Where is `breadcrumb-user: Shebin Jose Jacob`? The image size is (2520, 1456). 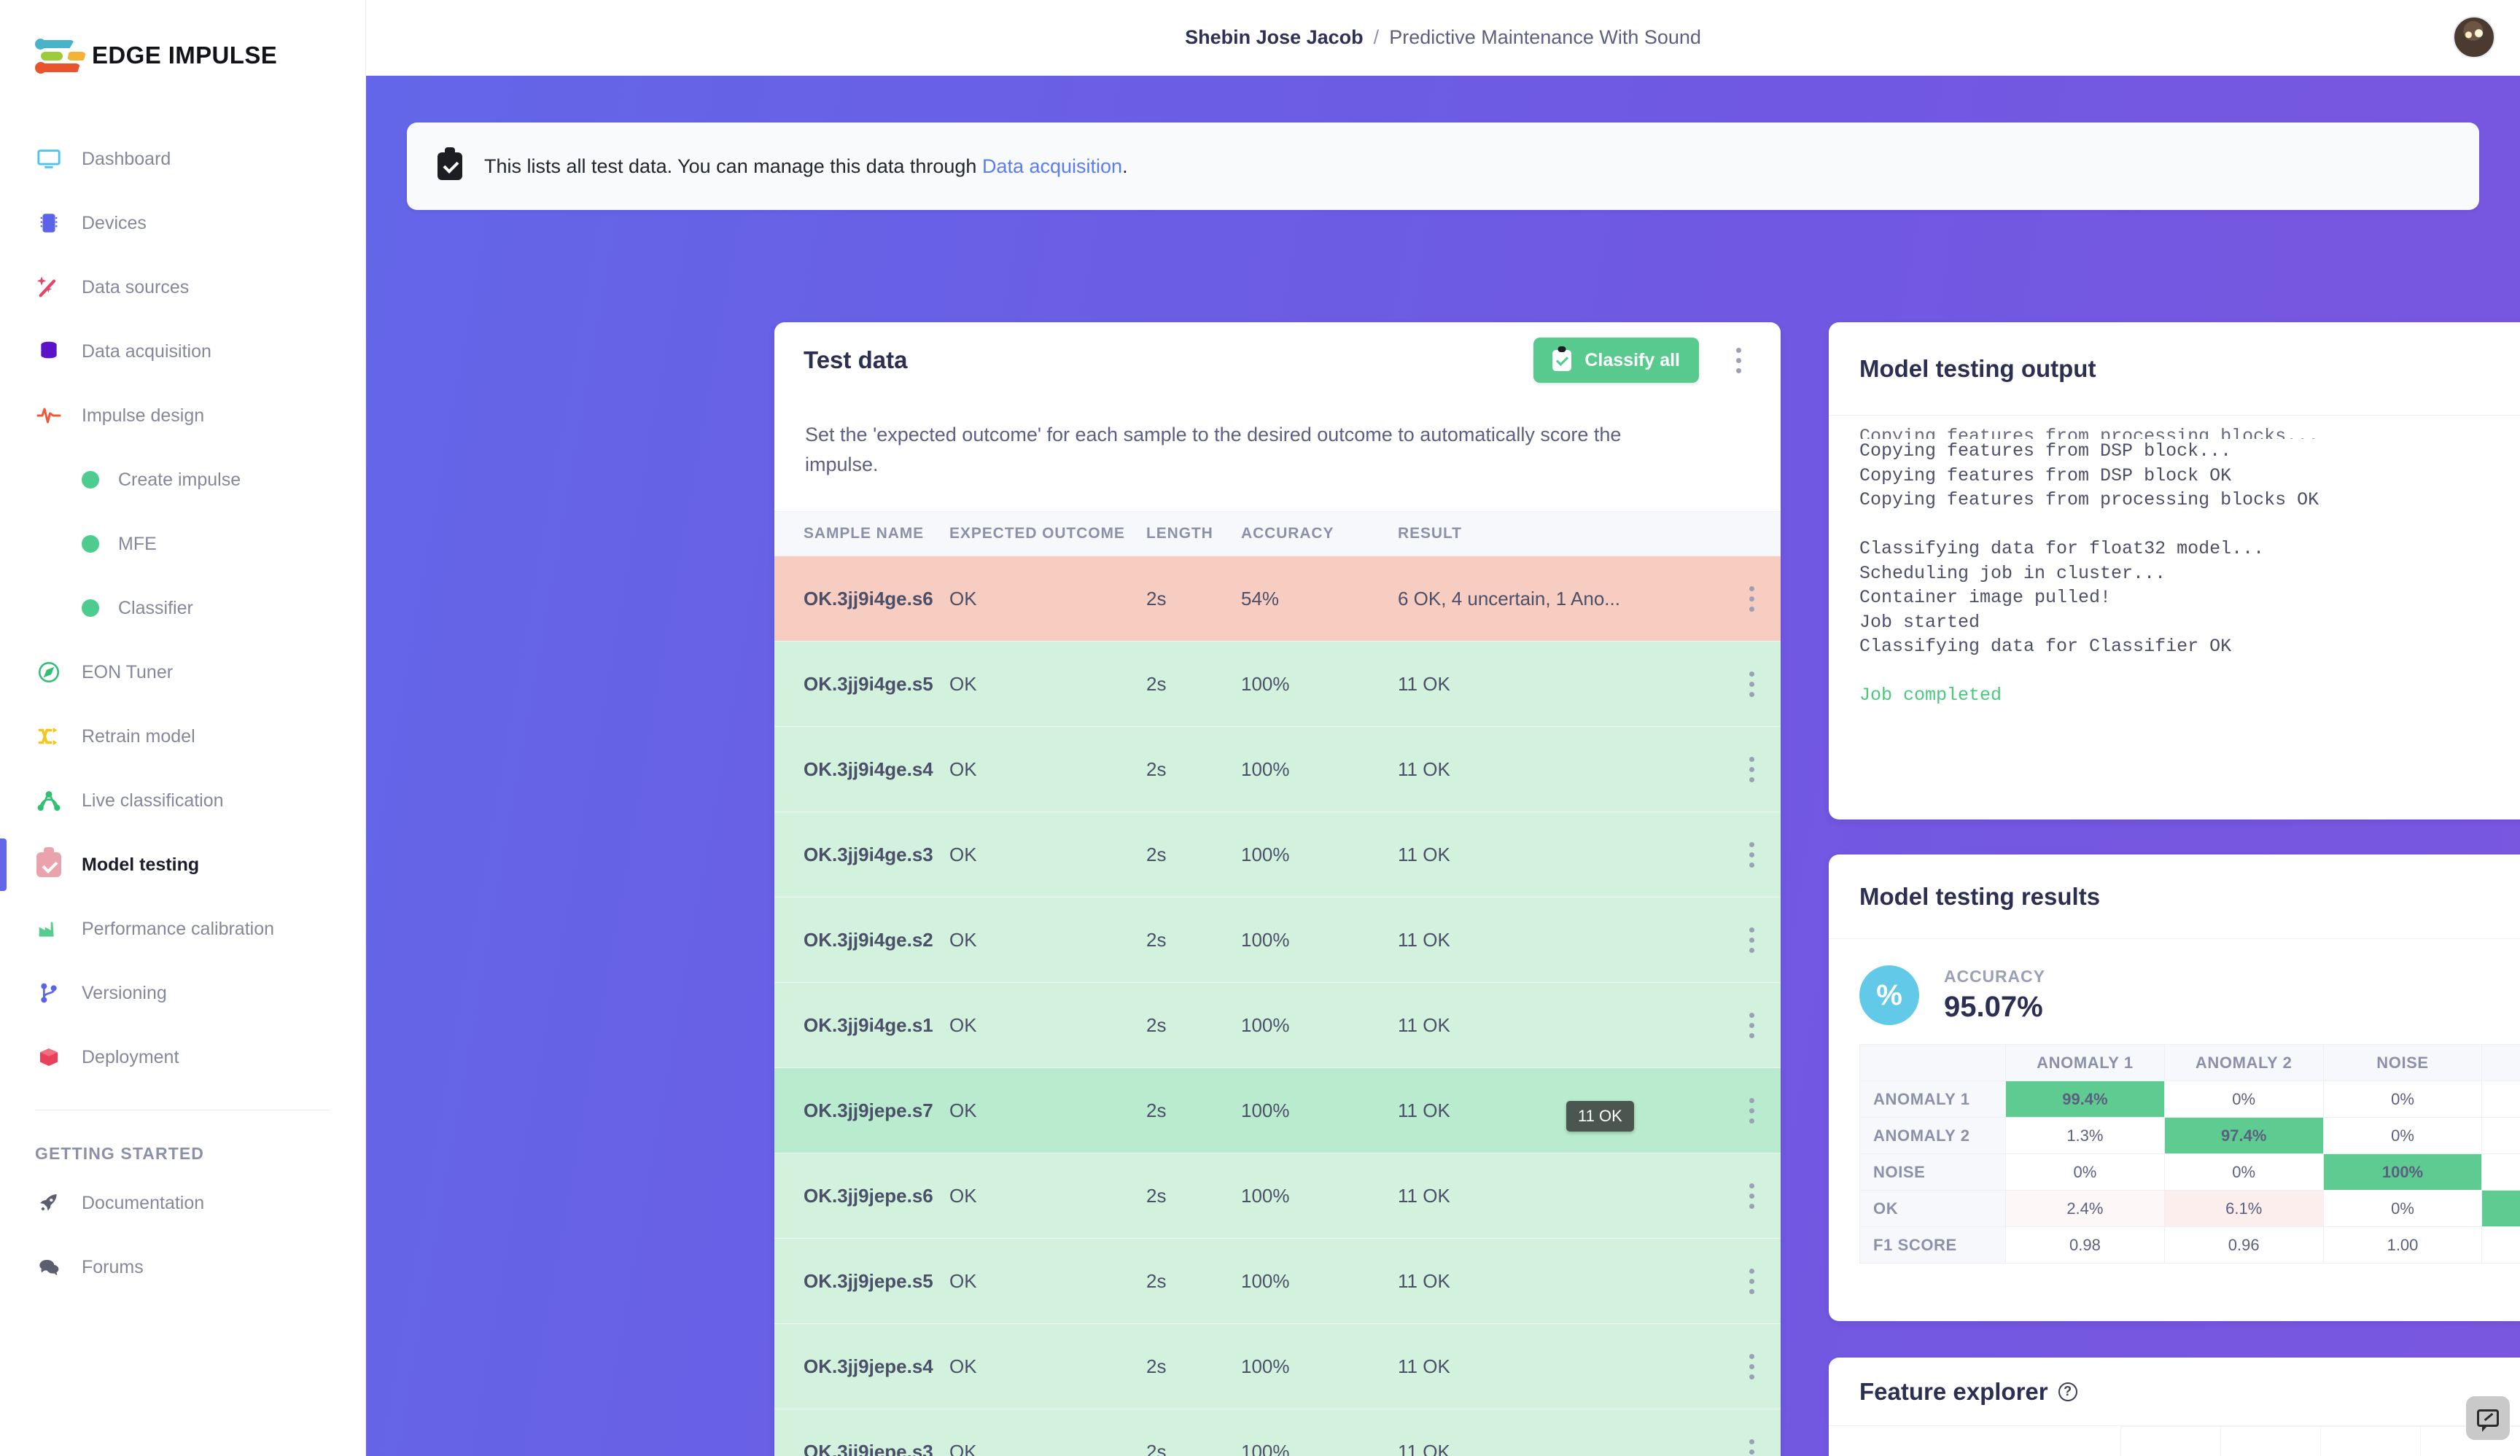 breadcrumb-user: Shebin Jose Jacob is located at coordinates (1274, 37).